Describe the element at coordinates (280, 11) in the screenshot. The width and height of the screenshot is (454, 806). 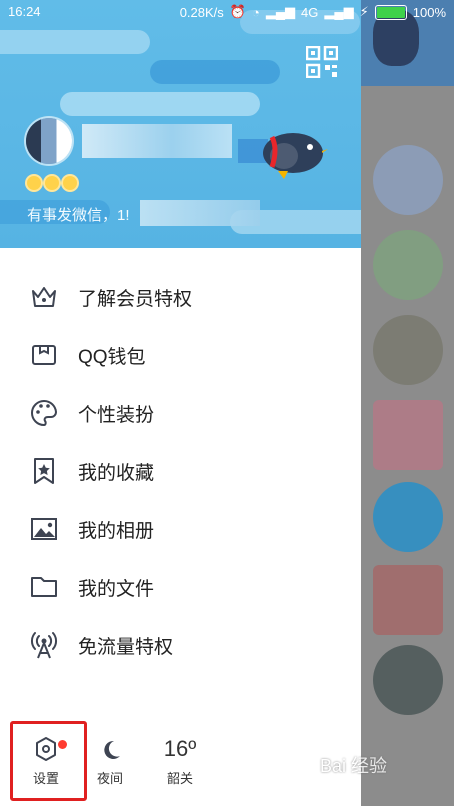
I see `signal-icon: ▂▄▆` at that location.